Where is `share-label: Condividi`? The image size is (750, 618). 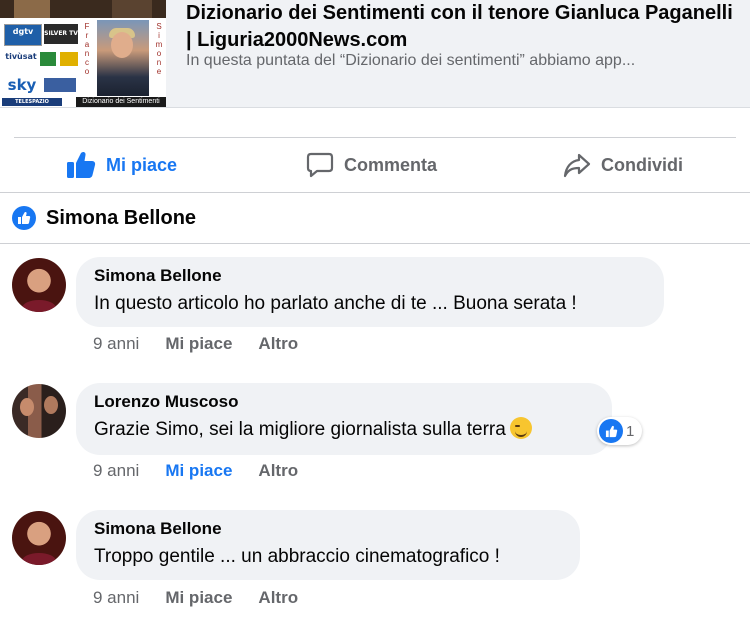 share-label: Condividi is located at coordinates (642, 164).